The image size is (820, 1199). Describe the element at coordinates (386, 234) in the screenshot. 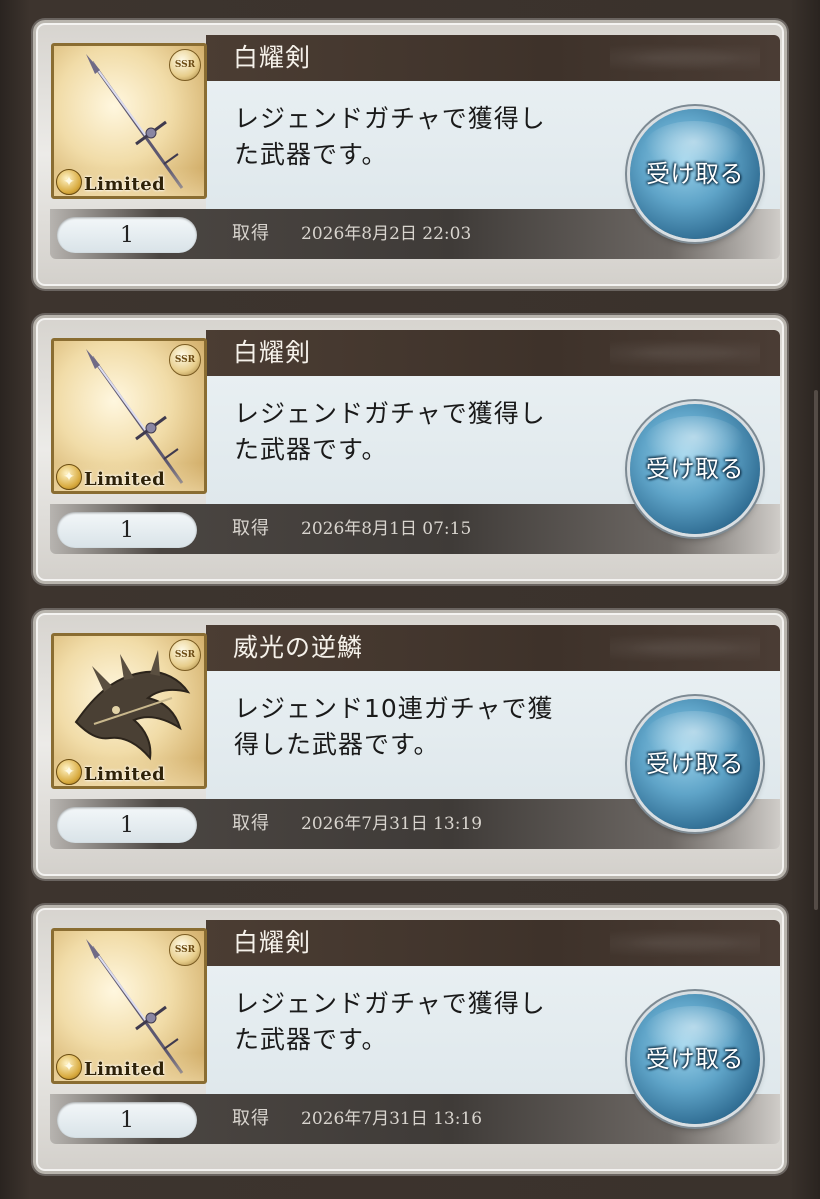

I see `obtained-date: 2026年8月2日 22:03` at that location.